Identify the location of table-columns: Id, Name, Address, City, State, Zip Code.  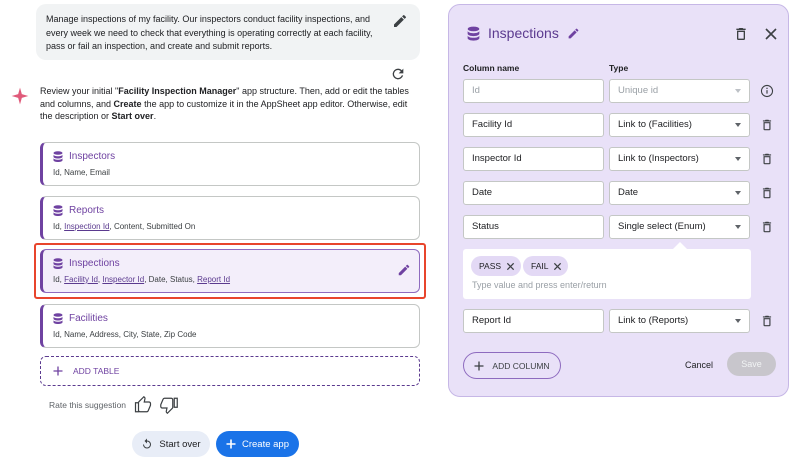
(125, 334).